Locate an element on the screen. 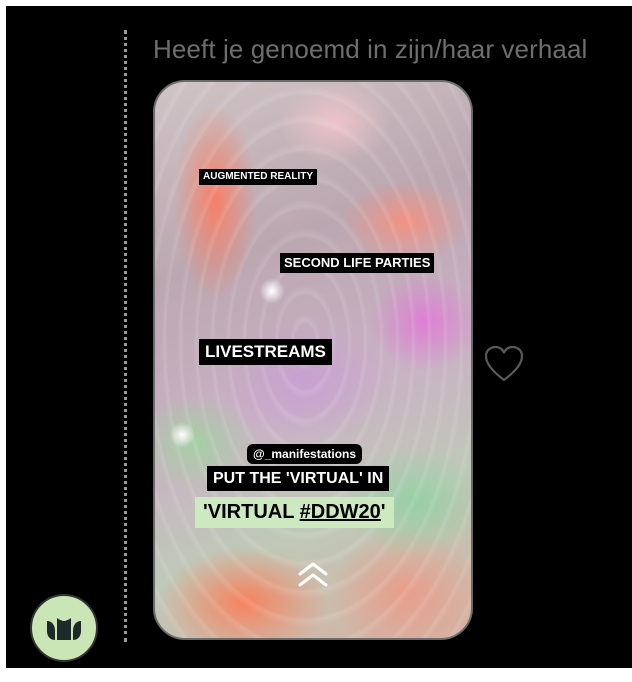 Image resolution: width=632 pixels, height=682 pixels. sticker-put-the-virtual: PUT THE 'VIRTUAL' IN is located at coordinates (298, 479).